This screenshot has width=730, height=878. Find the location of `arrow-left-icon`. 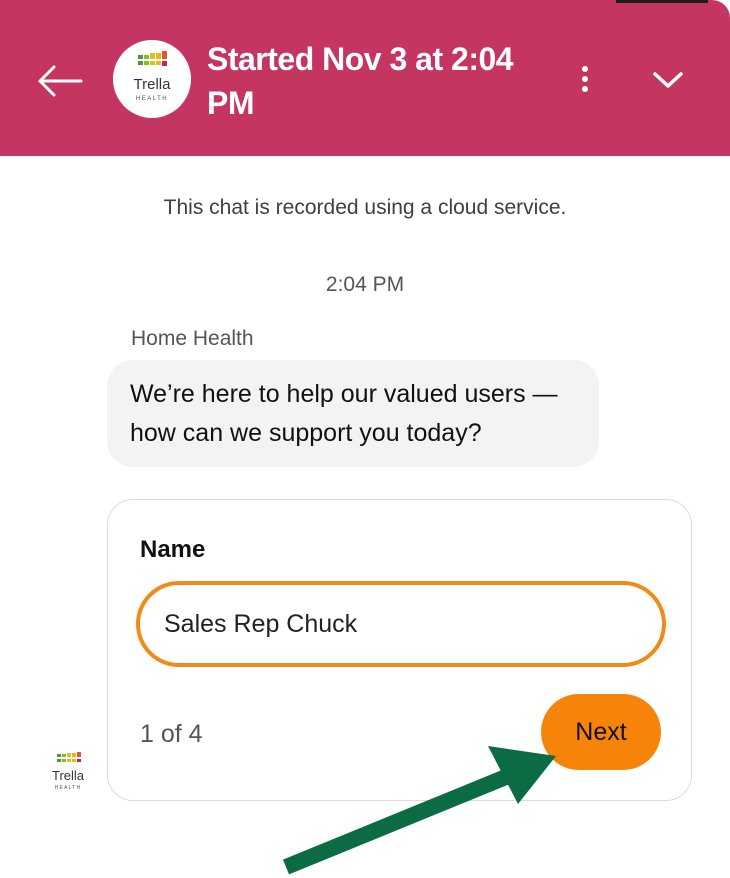

arrow-left-icon is located at coordinates (60, 81).